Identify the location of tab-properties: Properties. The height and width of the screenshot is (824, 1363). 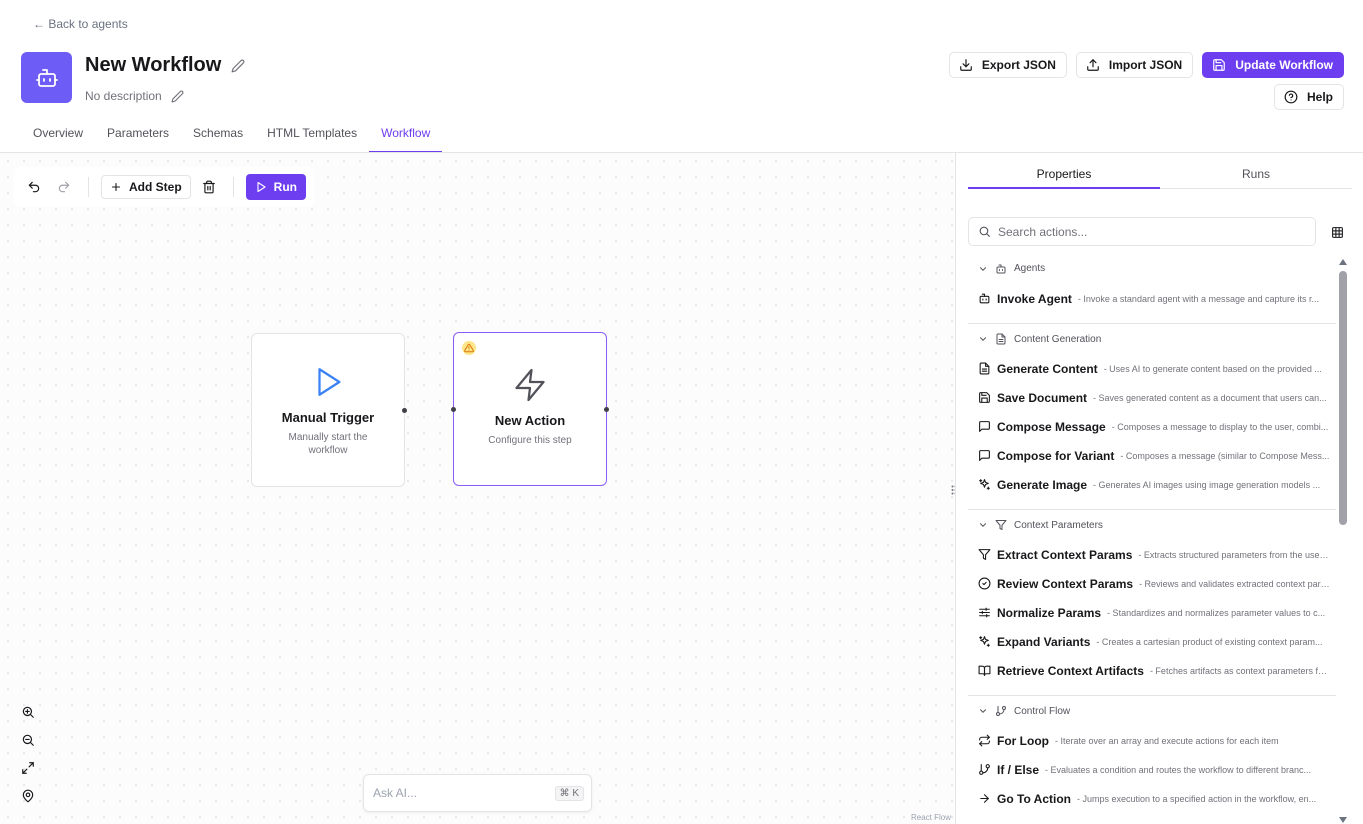
(1064, 175).